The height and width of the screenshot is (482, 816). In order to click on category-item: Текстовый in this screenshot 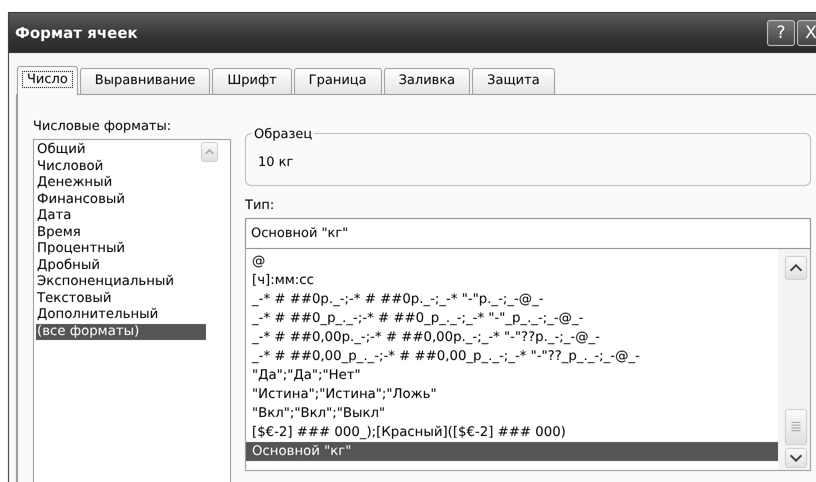, I will do `click(133, 298)`.